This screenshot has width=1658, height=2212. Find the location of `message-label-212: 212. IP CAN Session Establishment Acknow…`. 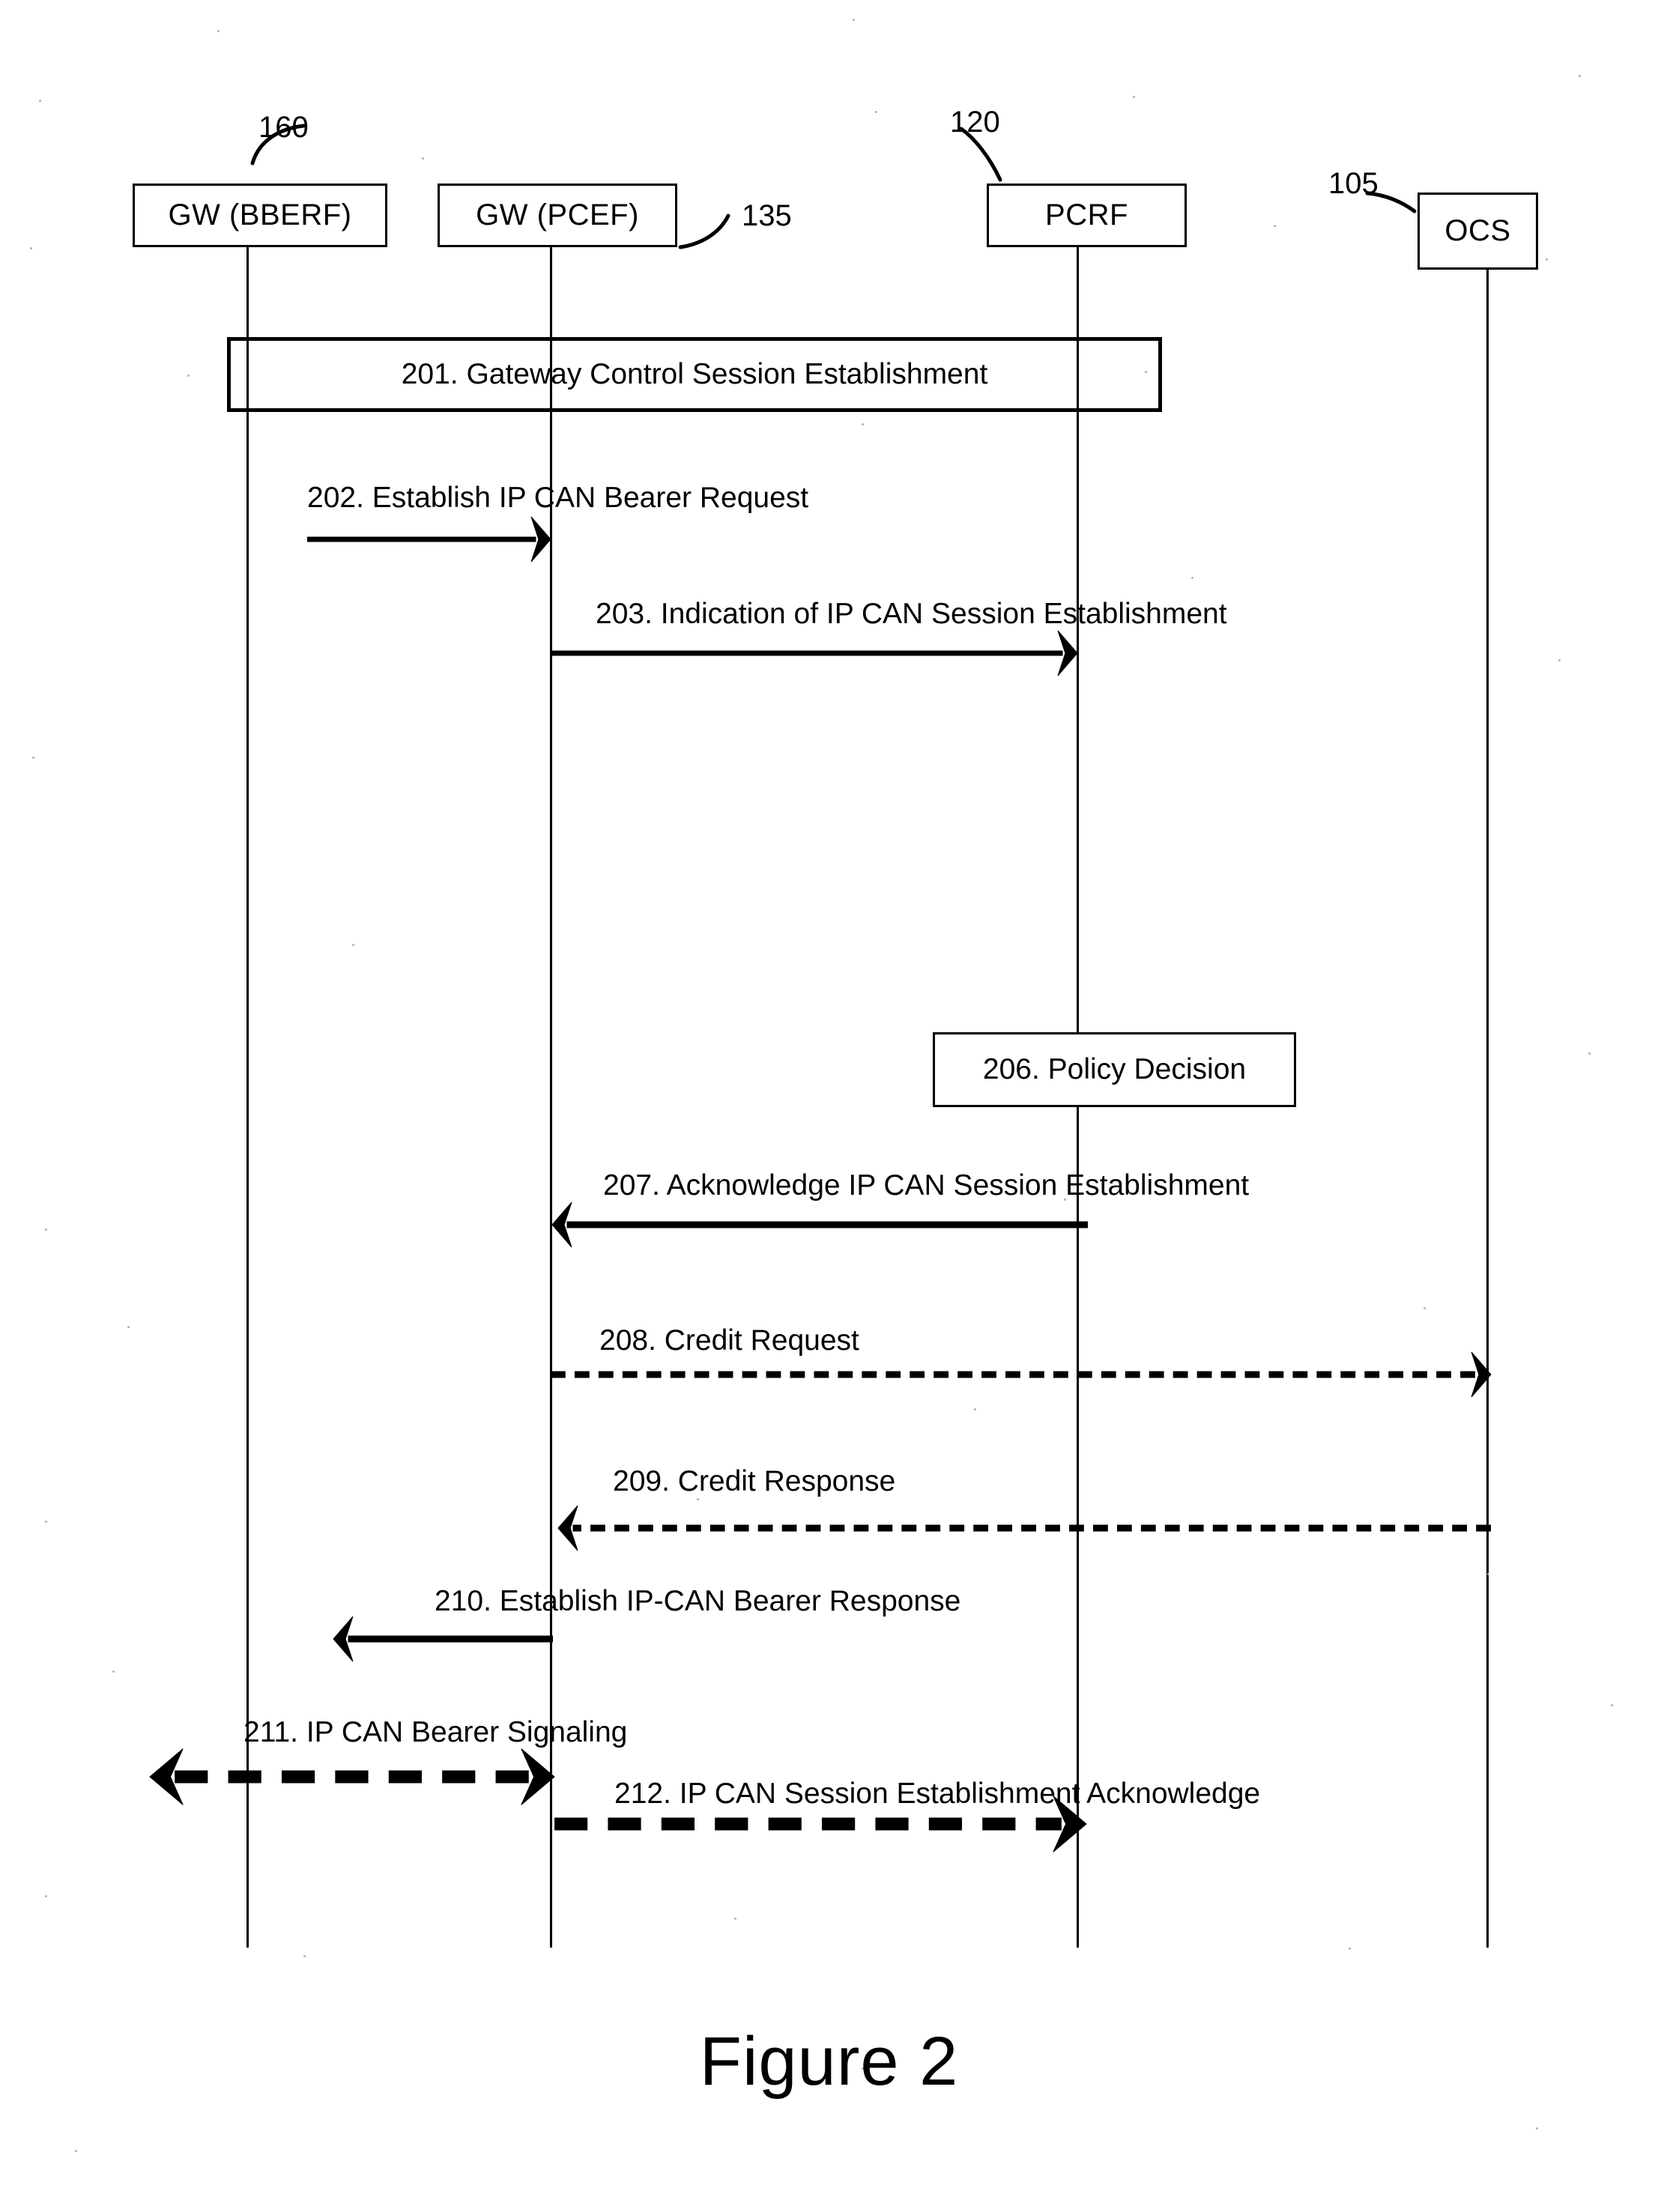

message-label-212: 212. IP CAN Session Establishment Acknow… is located at coordinates (937, 1794).